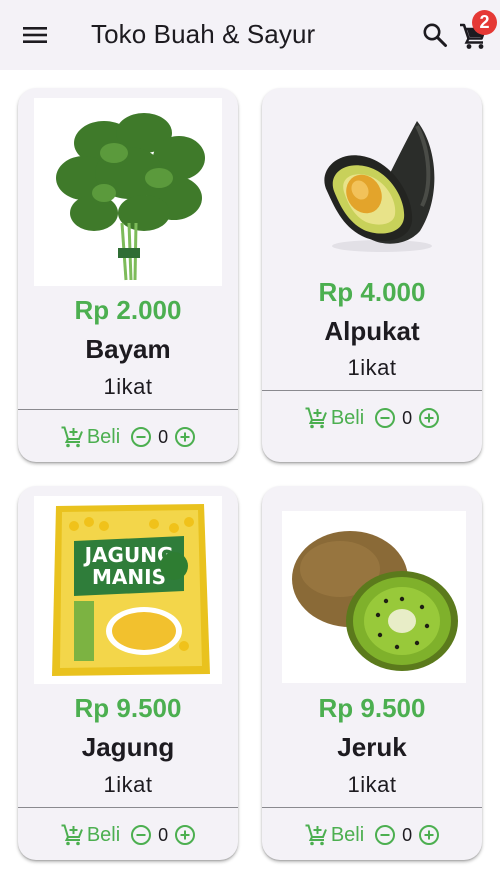 The image size is (500, 890). I want to click on product-name: Alpukat, so click(372, 331).